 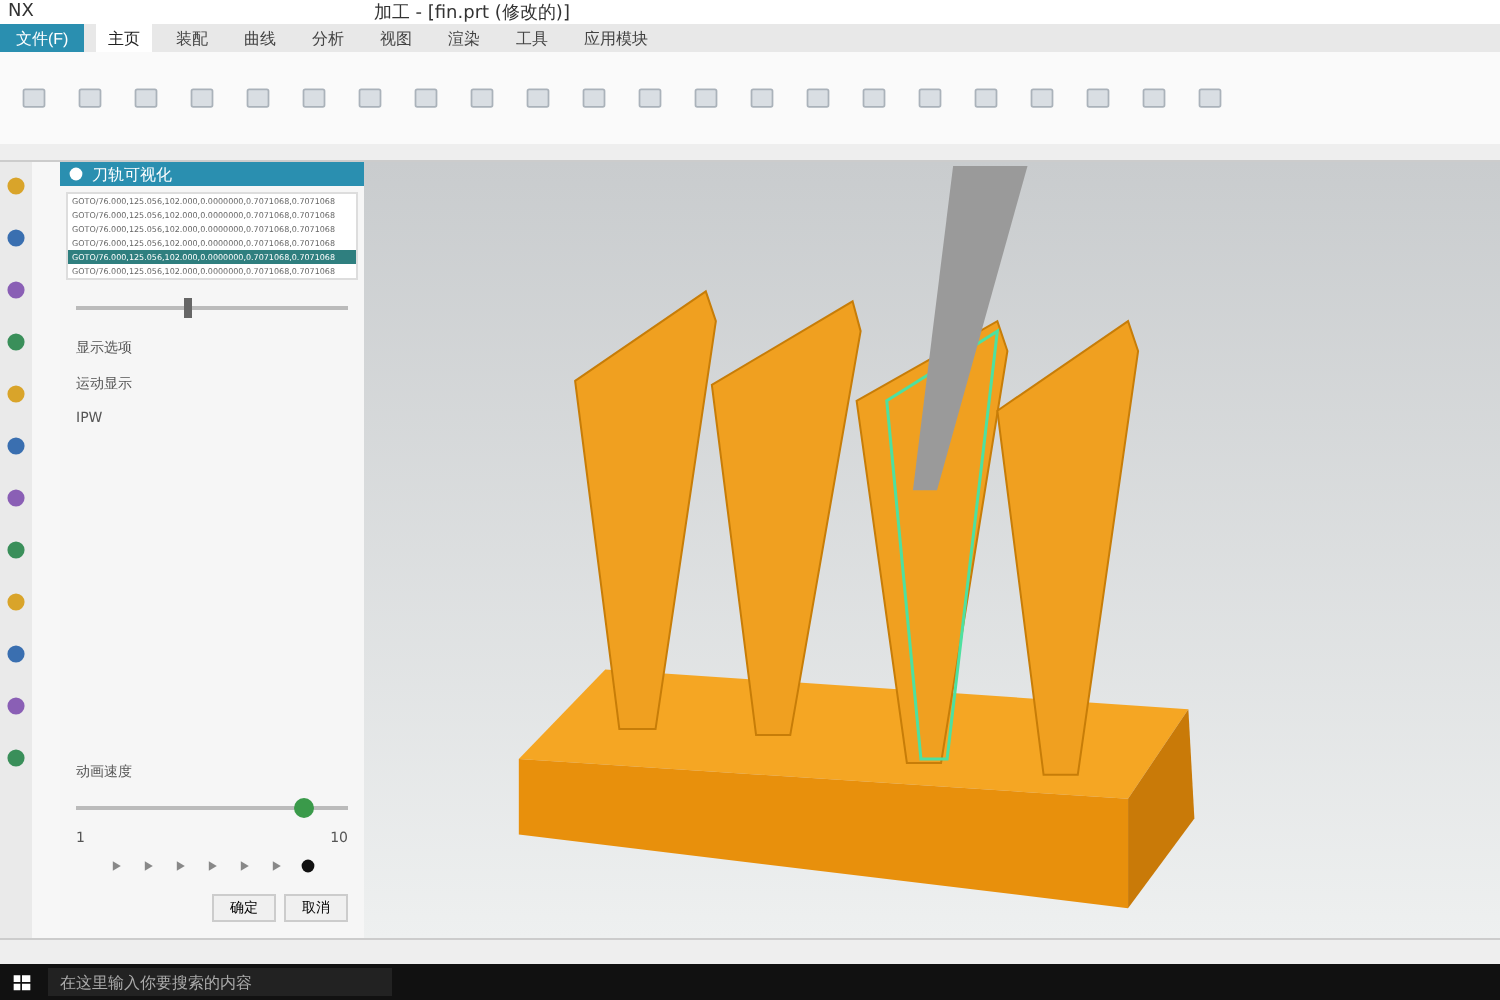 What do you see at coordinates (192, 38) in the screenshot?
I see `ribbon-tab: 装配` at bounding box center [192, 38].